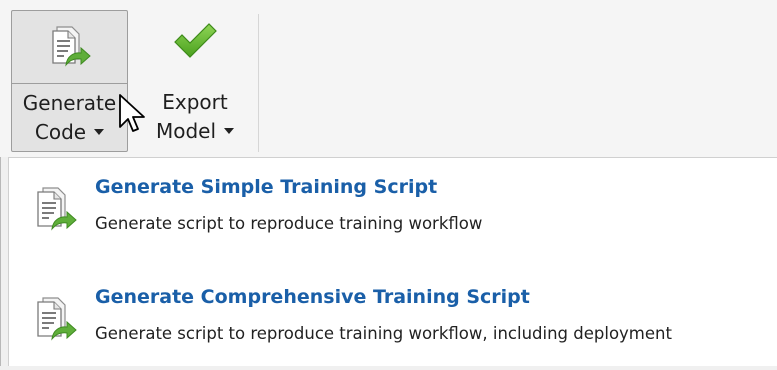 This screenshot has width=777, height=370. What do you see at coordinates (195, 102) in the screenshot?
I see `export-model-label-line1: Export` at bounding box center [195, 102].